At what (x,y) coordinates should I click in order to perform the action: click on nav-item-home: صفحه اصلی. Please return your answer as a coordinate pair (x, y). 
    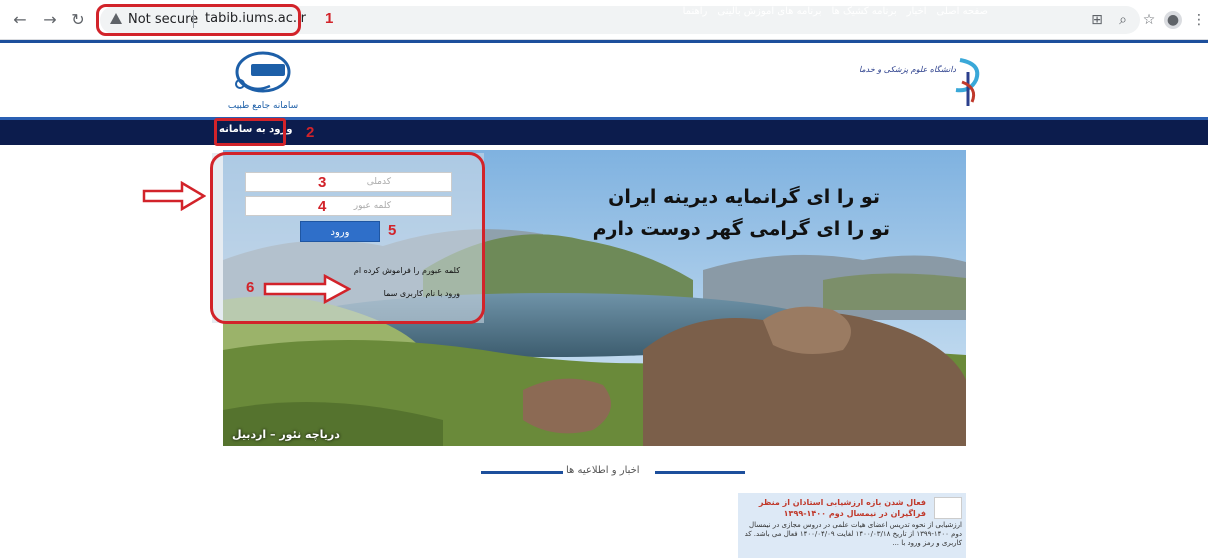
    Looking at the image, I should click on (962, 11).